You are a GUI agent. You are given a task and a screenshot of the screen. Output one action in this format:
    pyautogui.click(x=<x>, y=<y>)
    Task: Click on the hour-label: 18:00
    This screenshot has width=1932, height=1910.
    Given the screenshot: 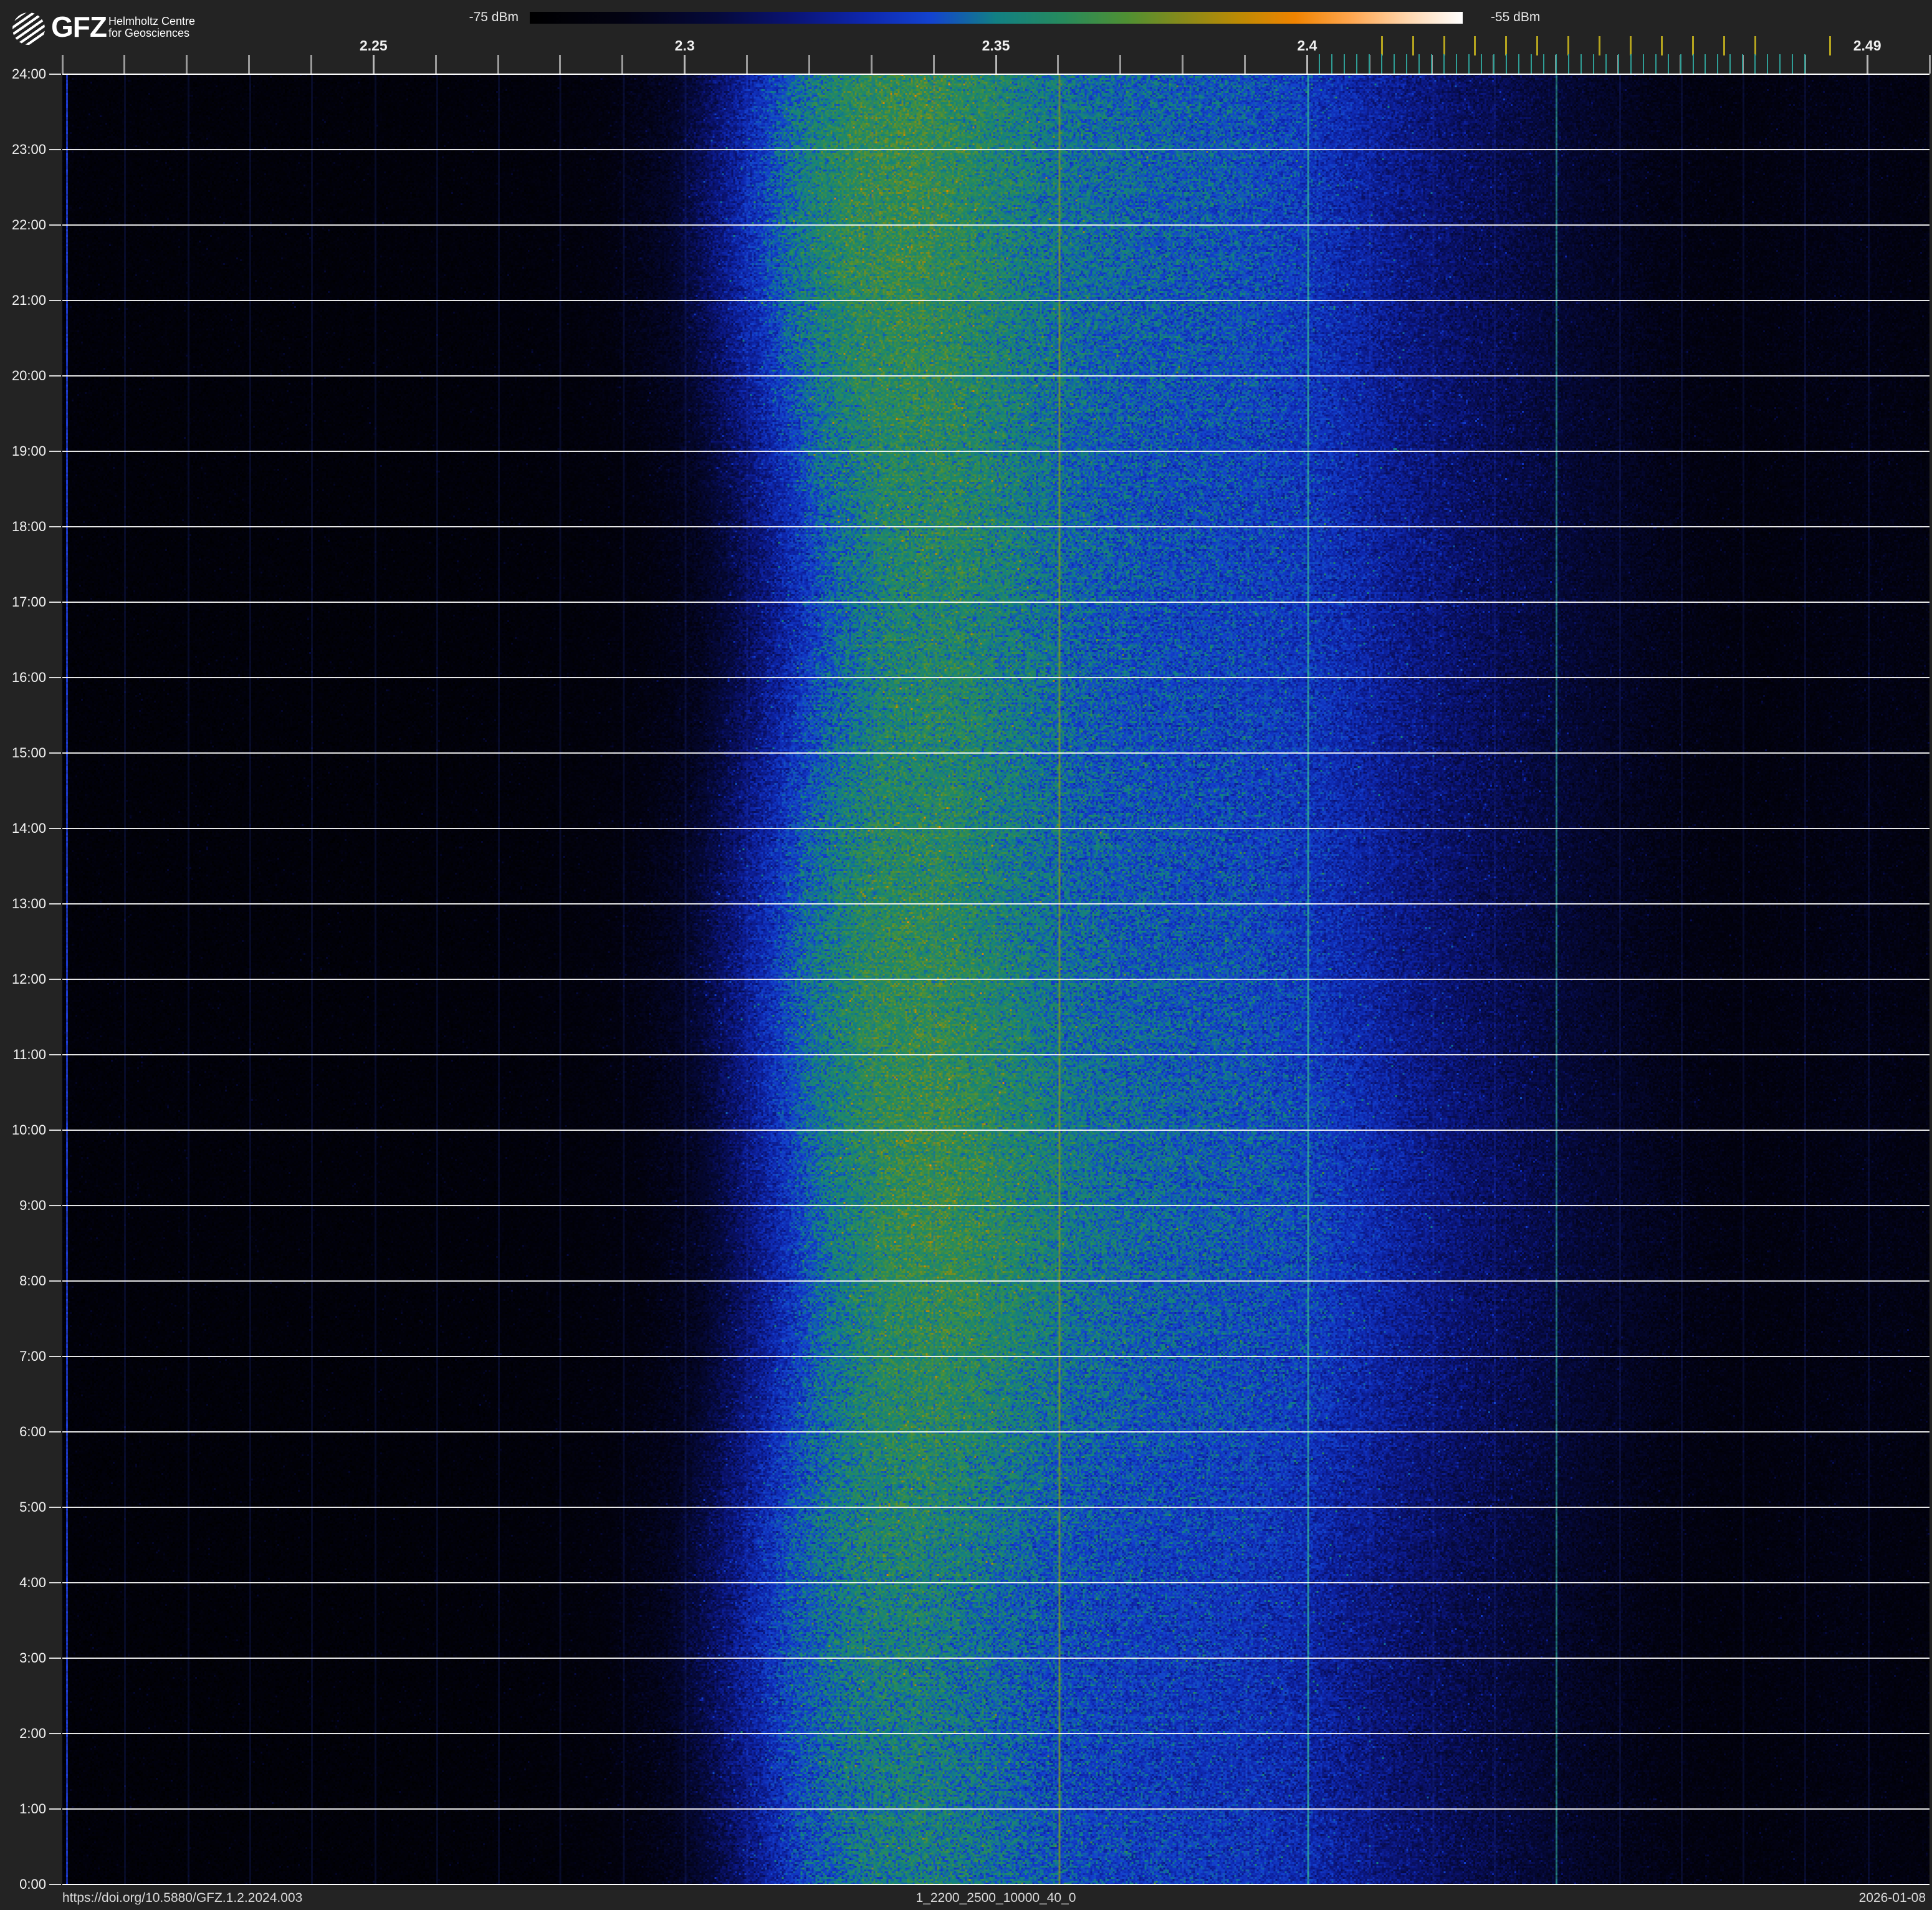 What is the action you would take?
    pyautogui.click(x=28, y=526)
    